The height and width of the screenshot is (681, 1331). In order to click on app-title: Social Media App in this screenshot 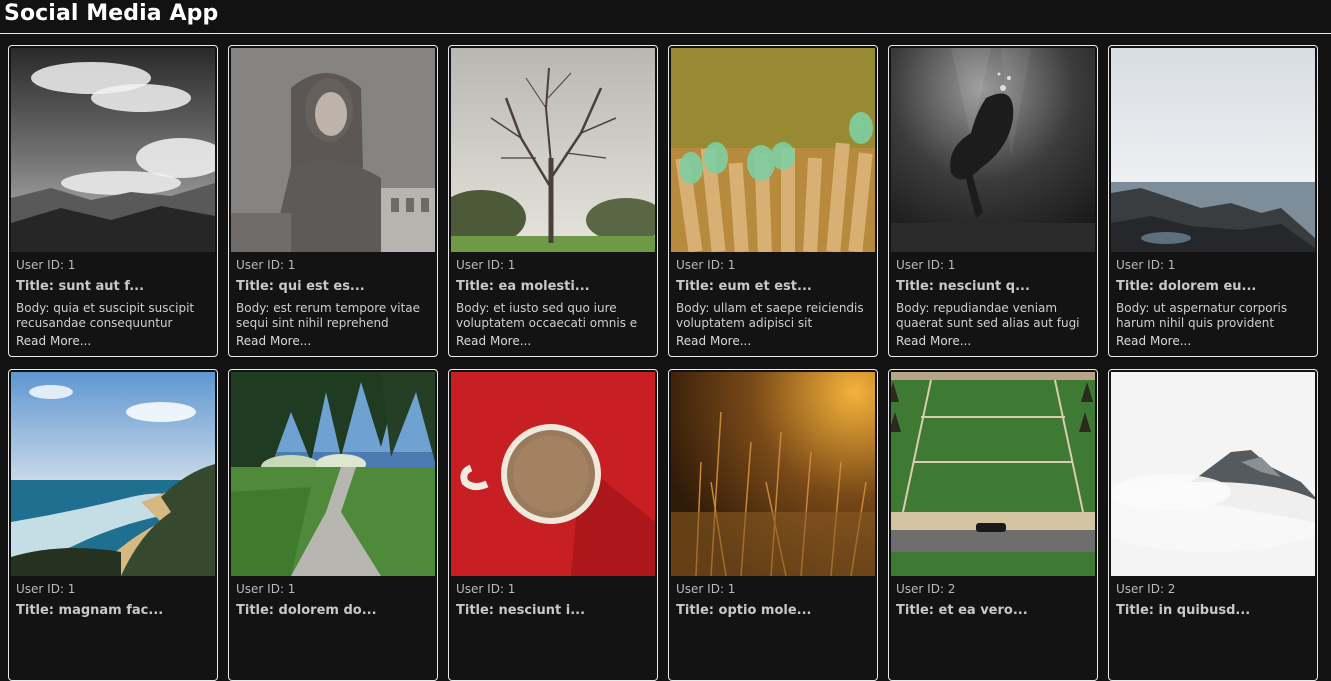, I will do `click(111, 13)`.